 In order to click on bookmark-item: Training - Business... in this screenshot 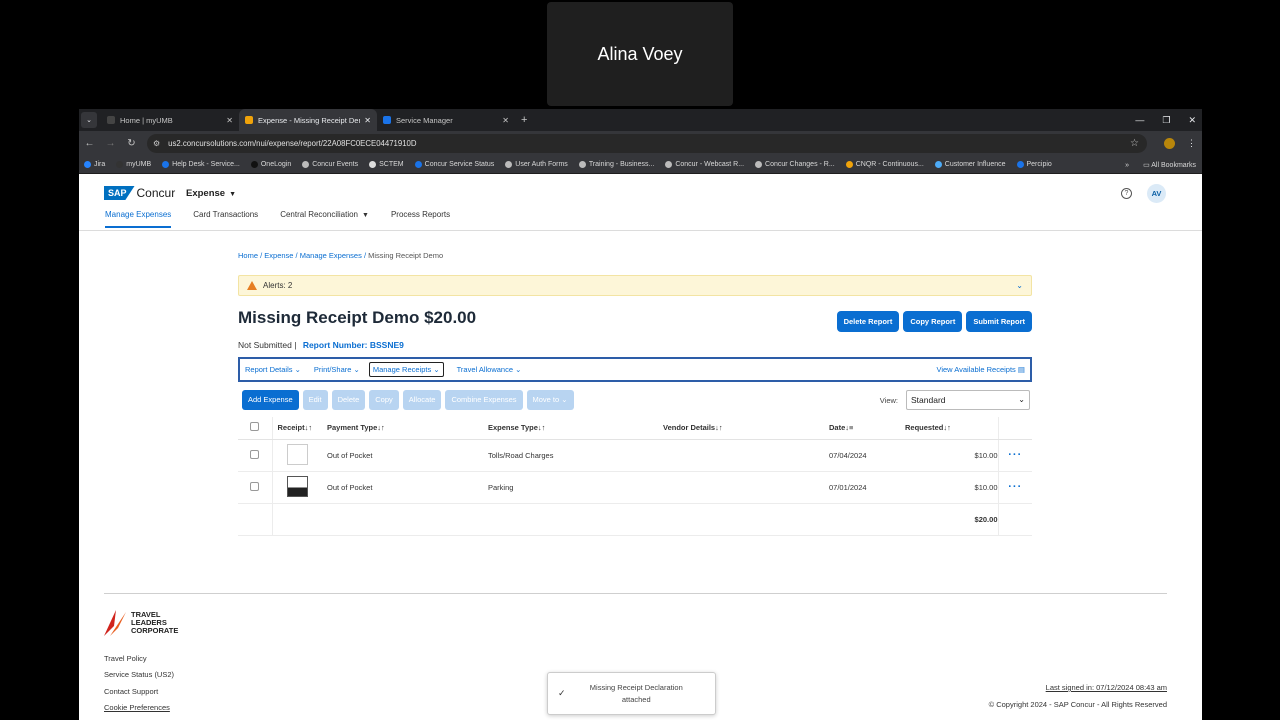, I will do `click(616, 164)`.